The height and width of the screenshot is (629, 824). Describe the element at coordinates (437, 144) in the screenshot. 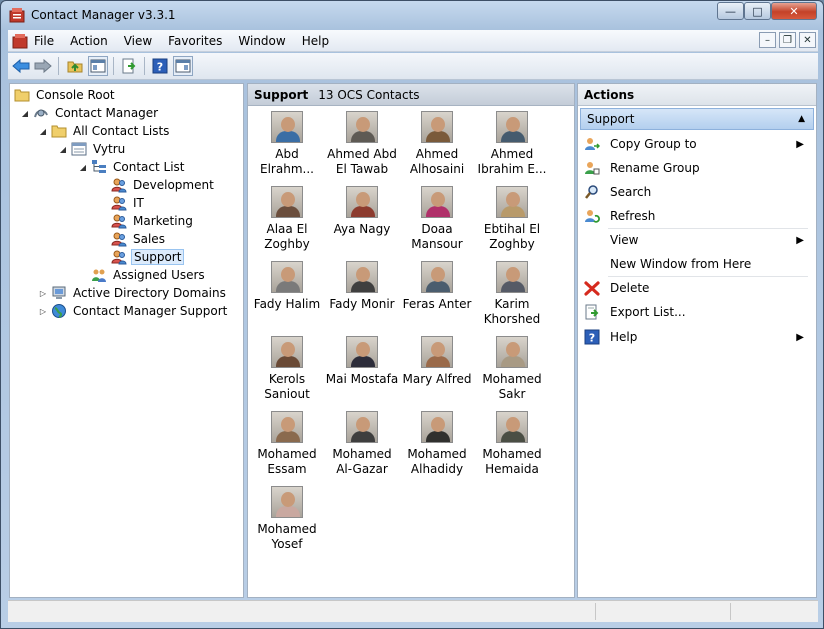

I see `contact-tile: Ahmed Alhosaini` at that location.